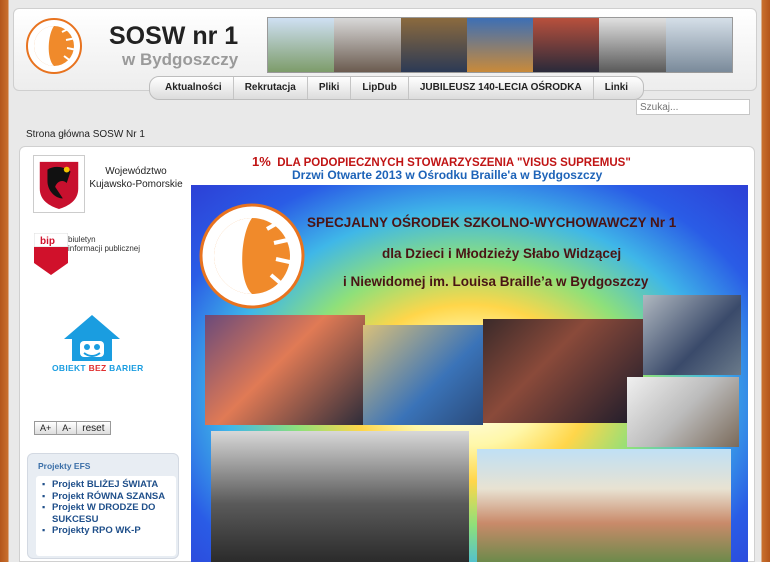 The image size is (770, 562). I want to click on nav-item-rekrutacja: Rekrutacja, so click(271, 88).